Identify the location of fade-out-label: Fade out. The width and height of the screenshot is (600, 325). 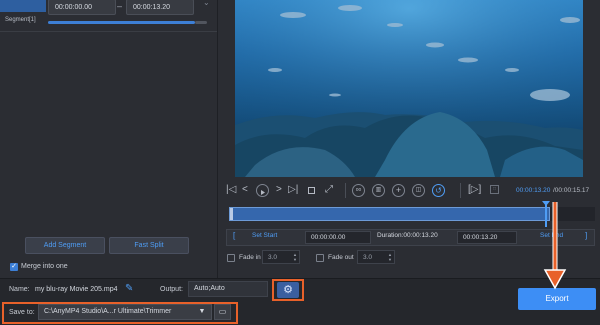
(341, 257).